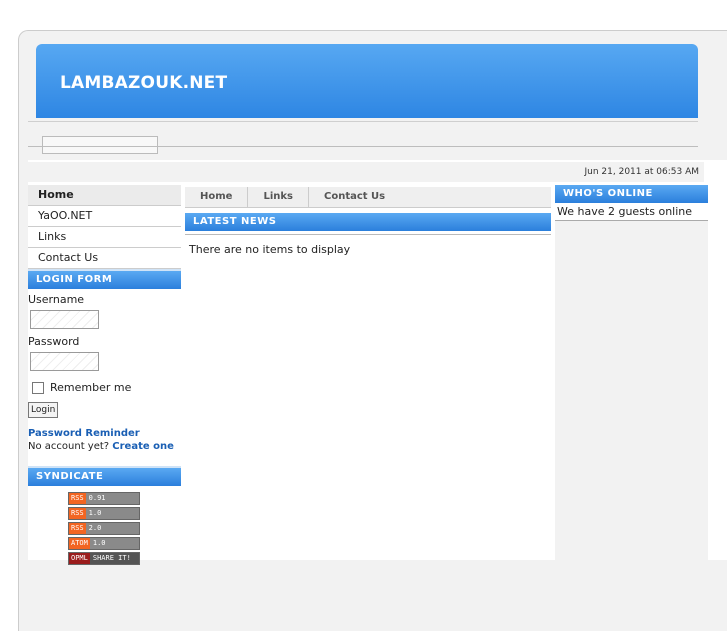 The height and width of the screenshot is (631, 727). I want to click on username-field, so click(64, 319).